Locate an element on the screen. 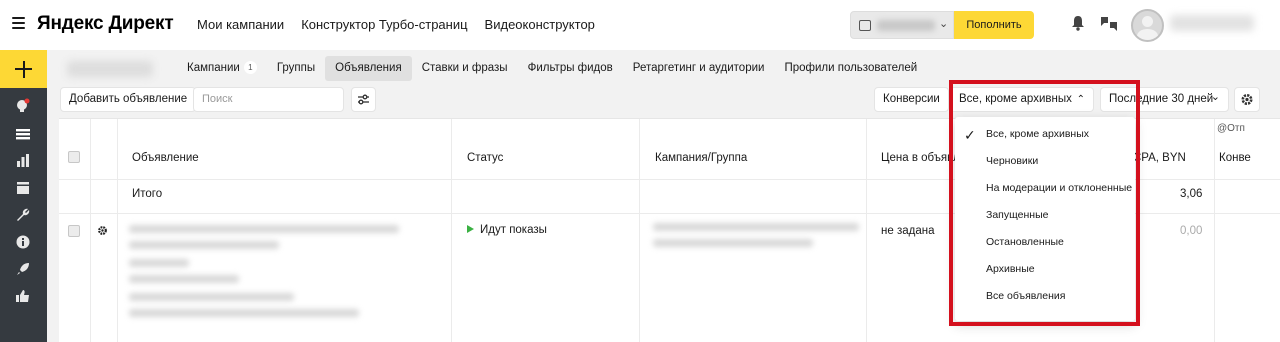 This screenshot has height=342, width=1280. col-header-campaign: Кампания/Группа is located at coordinates (701, 158).